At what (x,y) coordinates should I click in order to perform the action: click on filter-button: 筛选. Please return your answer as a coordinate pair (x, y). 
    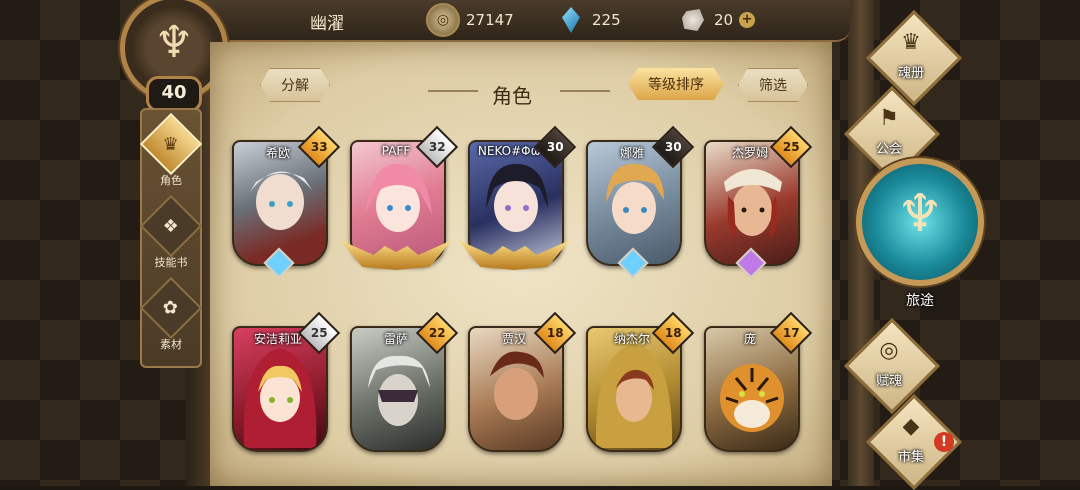
    Looking at the image, I should click on (773, 85).